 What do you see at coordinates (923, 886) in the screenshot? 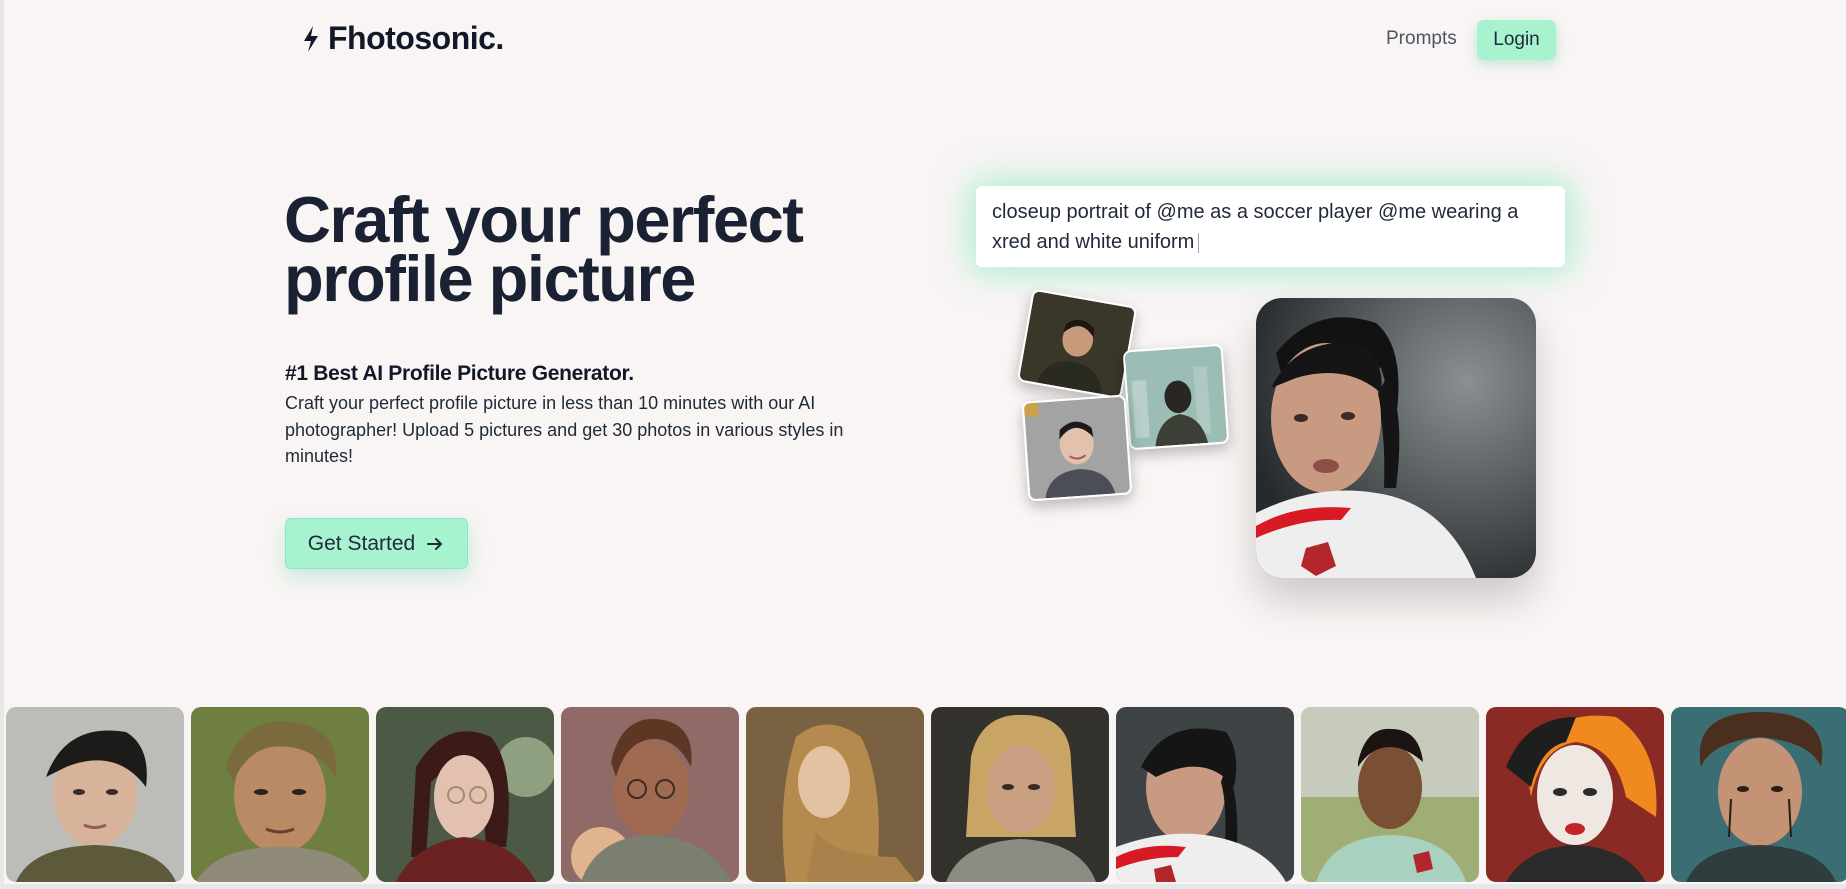
I see `bottom-divider` at bounding box center [923, 886].